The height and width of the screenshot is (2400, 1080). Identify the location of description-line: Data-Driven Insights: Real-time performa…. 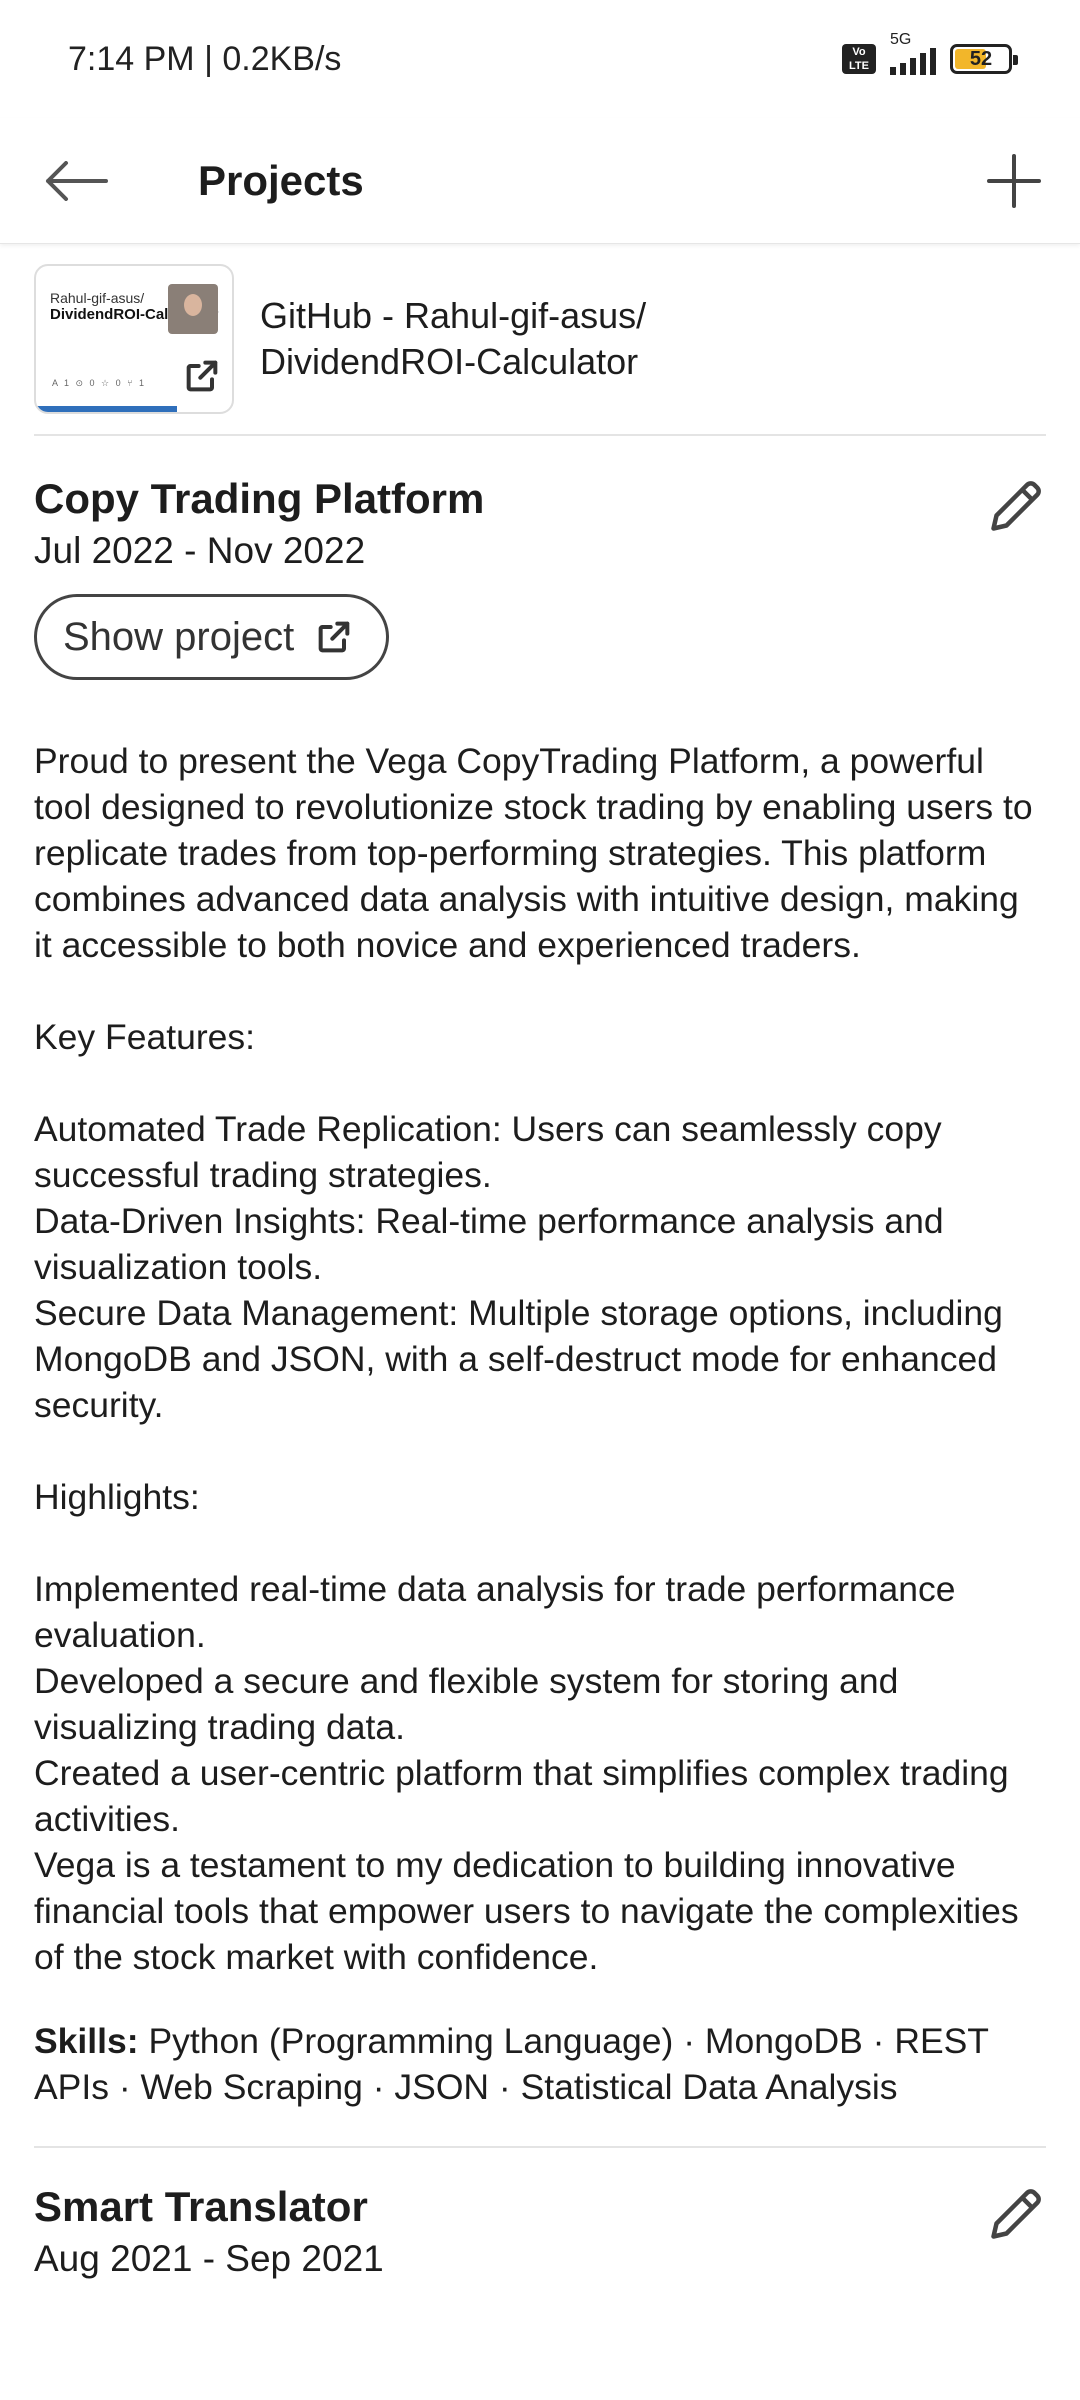
(489, 1244).